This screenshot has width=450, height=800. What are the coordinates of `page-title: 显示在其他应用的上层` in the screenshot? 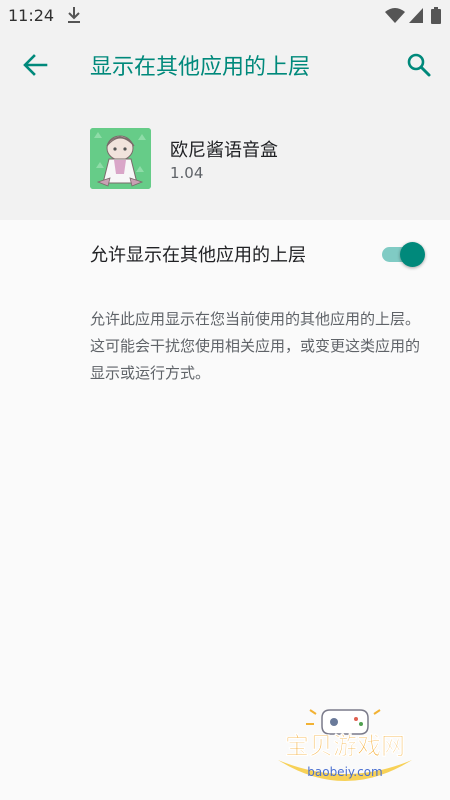 It's located at (200, 67).